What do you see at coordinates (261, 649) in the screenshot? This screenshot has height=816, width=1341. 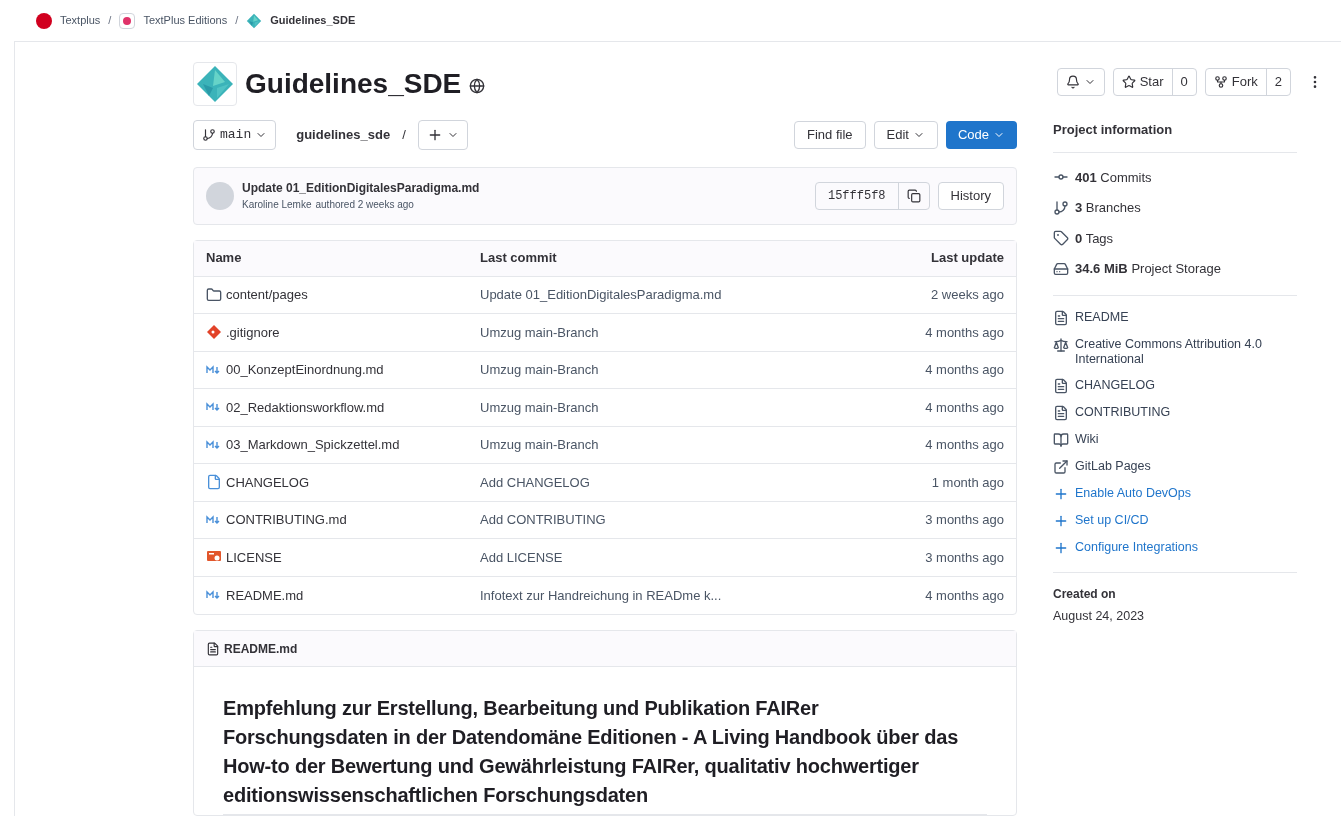 I see `readme-filename: README.md` at bounding box center [261, 649].